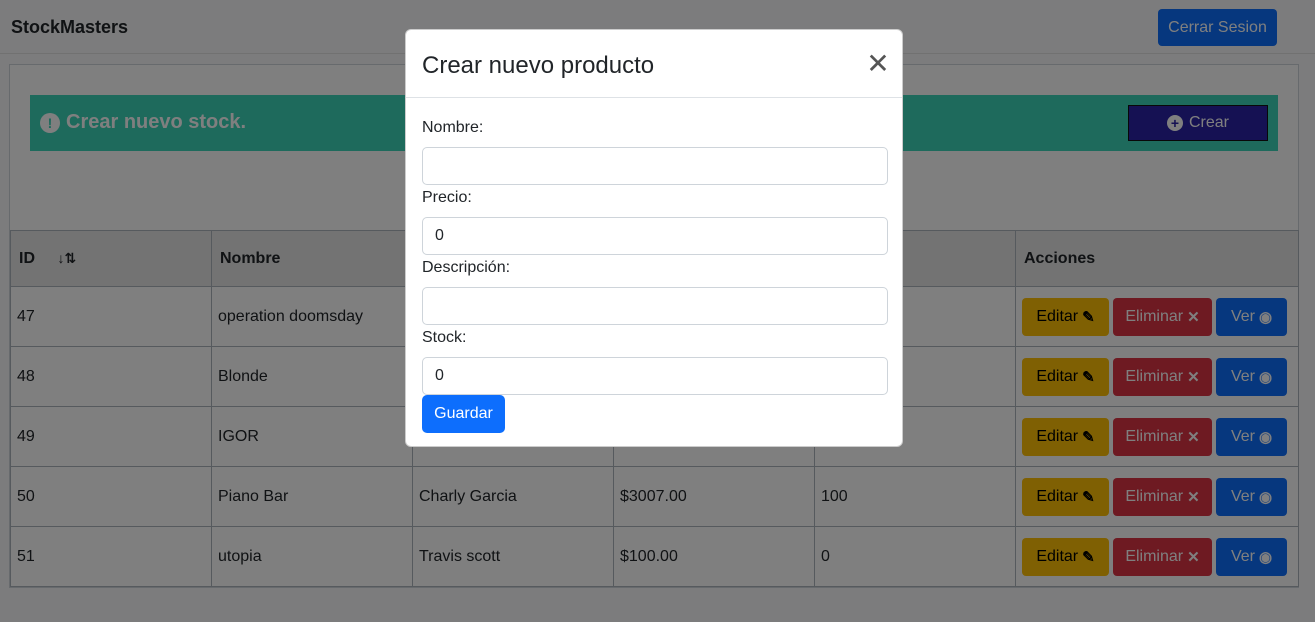  I want to click on description-field, so click(655, 306).